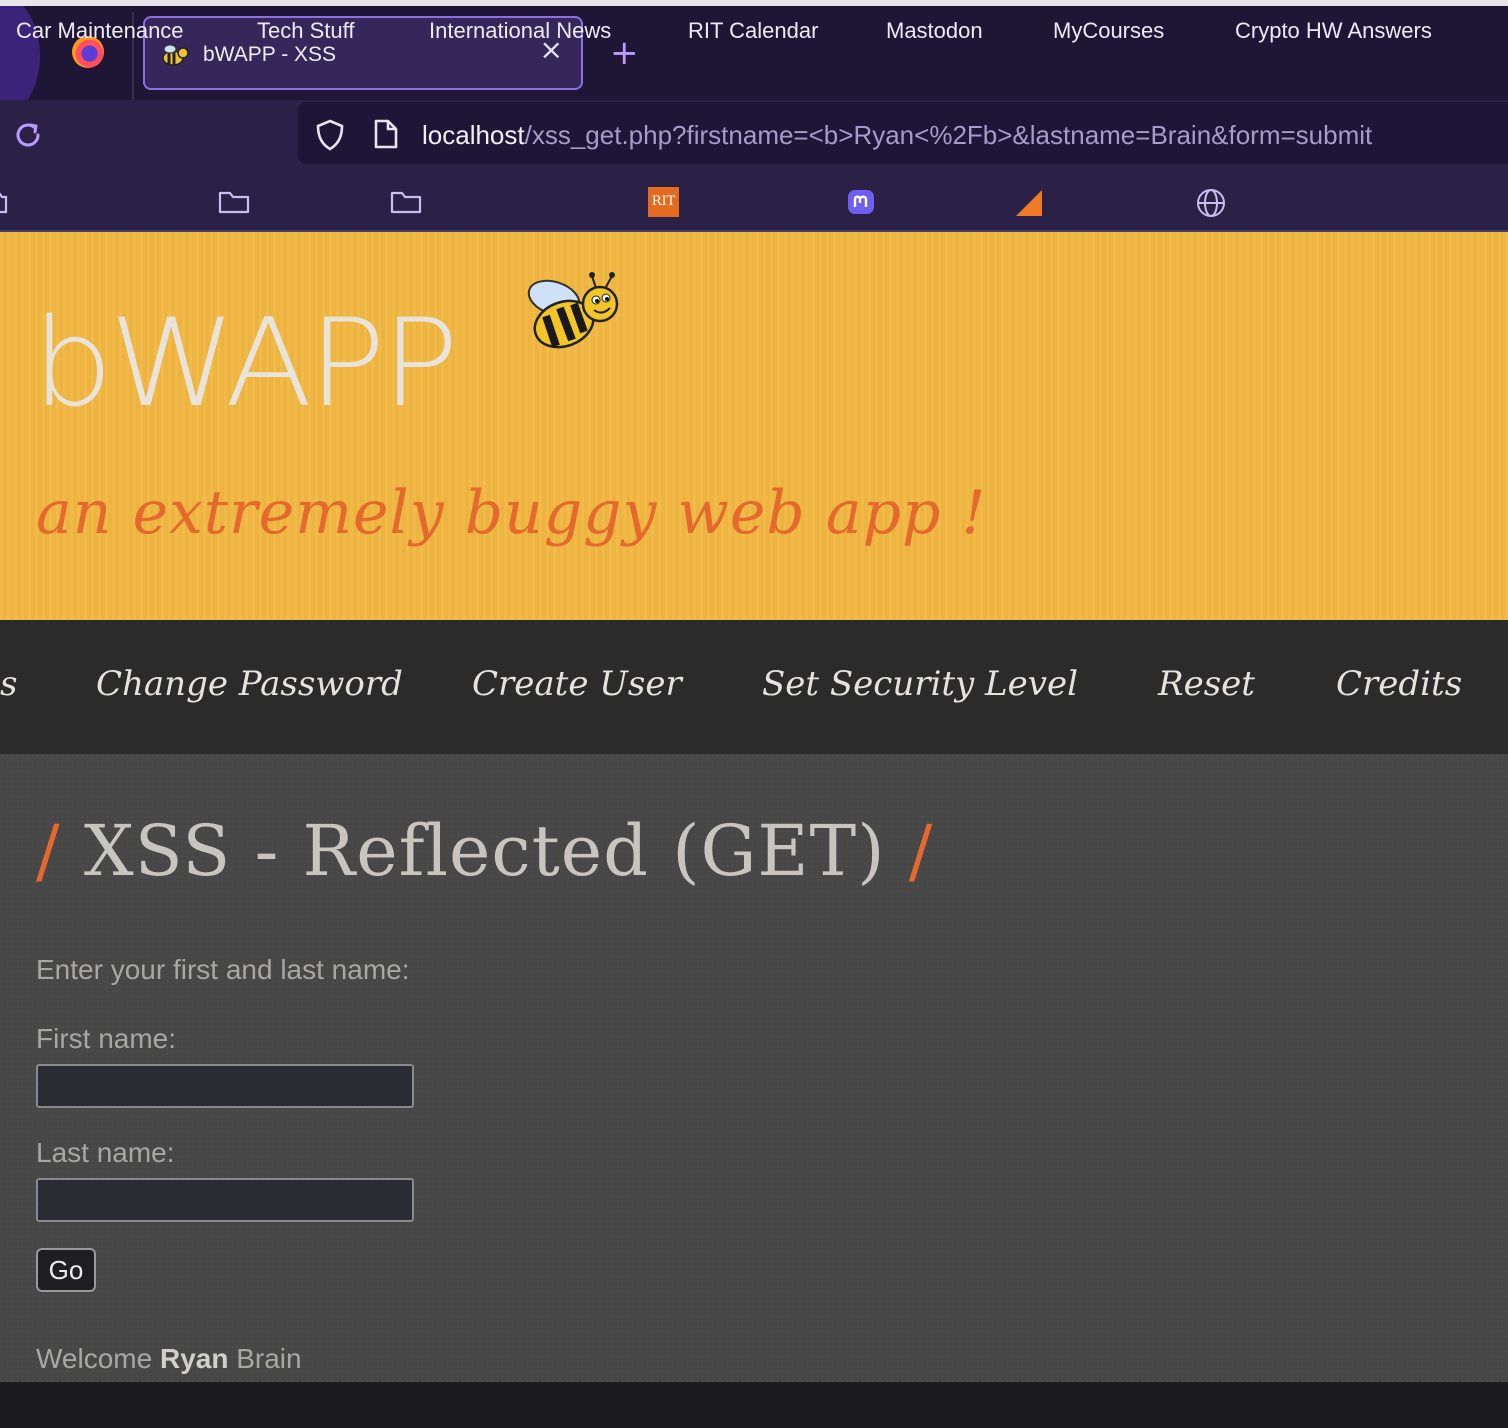 This screenshot has height=1428, width=1508. What do you see at coordinates (100, 31) in the screenshot?
I see `bookmark-car-maintenance: Car Maintenance` at bounding box center [100, 31].